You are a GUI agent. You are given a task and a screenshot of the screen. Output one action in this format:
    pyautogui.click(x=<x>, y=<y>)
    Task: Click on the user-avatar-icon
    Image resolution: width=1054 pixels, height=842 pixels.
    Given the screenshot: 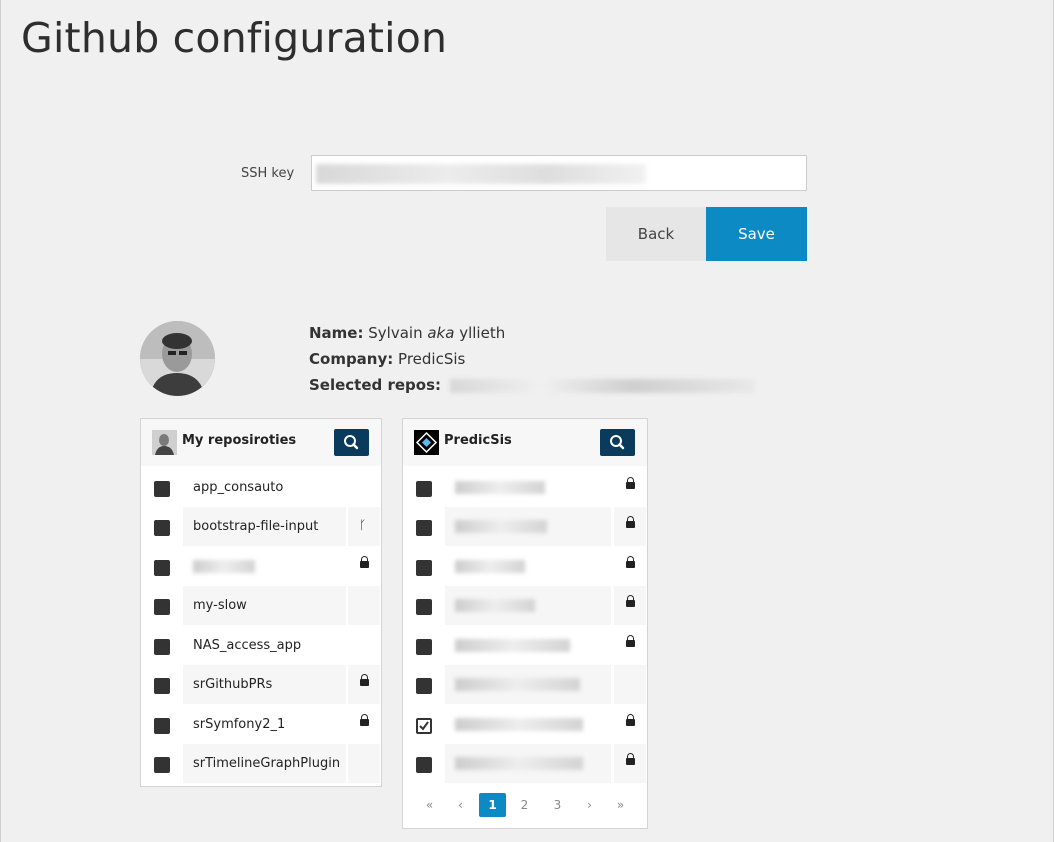 What is the action you would take?
    pyautogui.click(x=164, y=442)
    